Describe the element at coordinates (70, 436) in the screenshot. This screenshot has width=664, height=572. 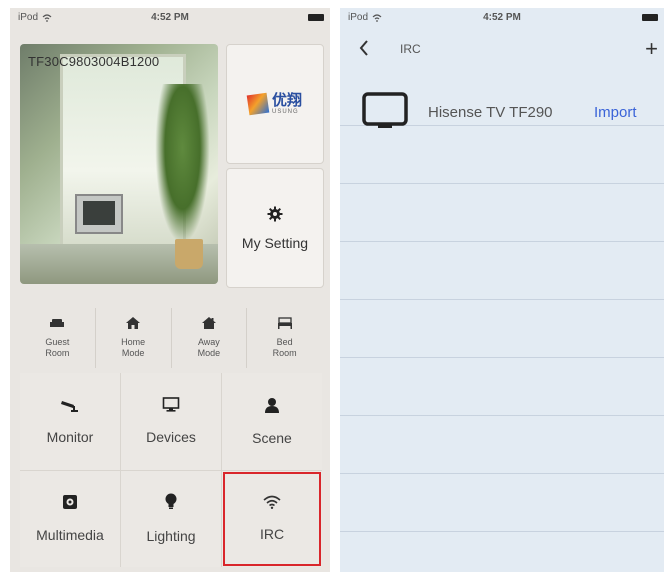
I see `grid-label: Monitor` at that location.